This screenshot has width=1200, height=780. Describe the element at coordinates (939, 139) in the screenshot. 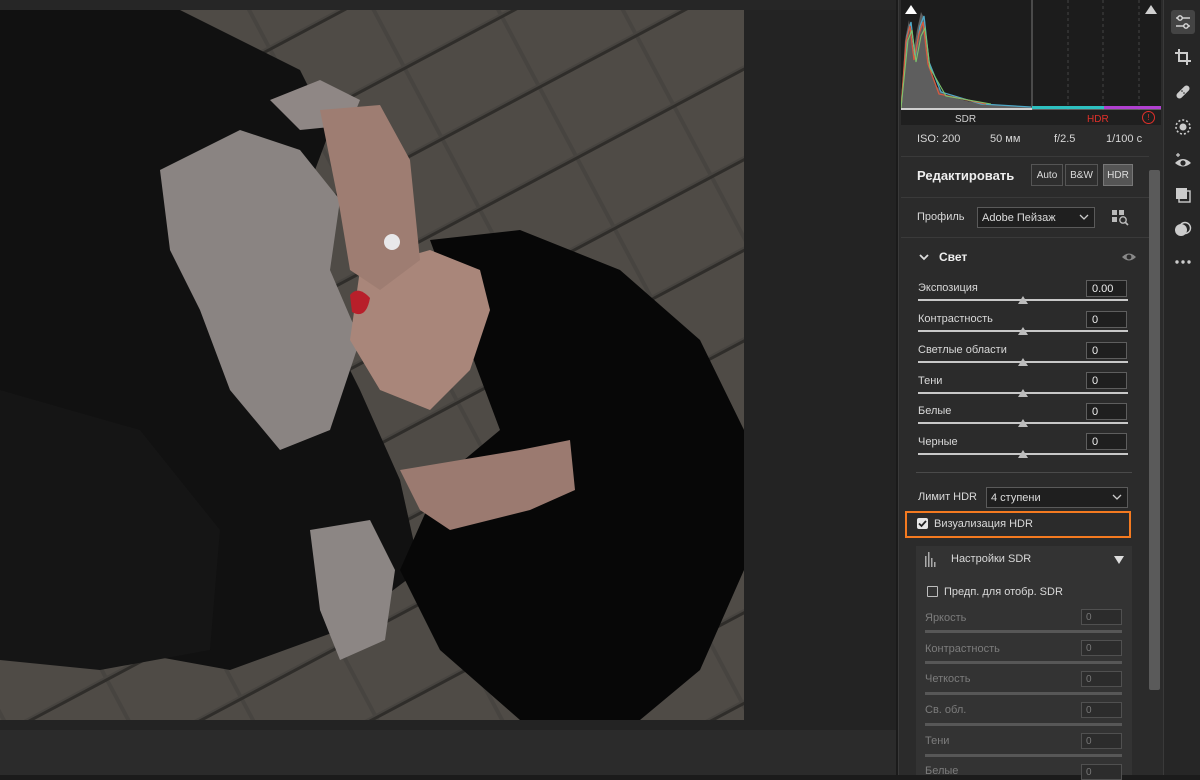

I see `exif-iso: ISO: 200` at that location.